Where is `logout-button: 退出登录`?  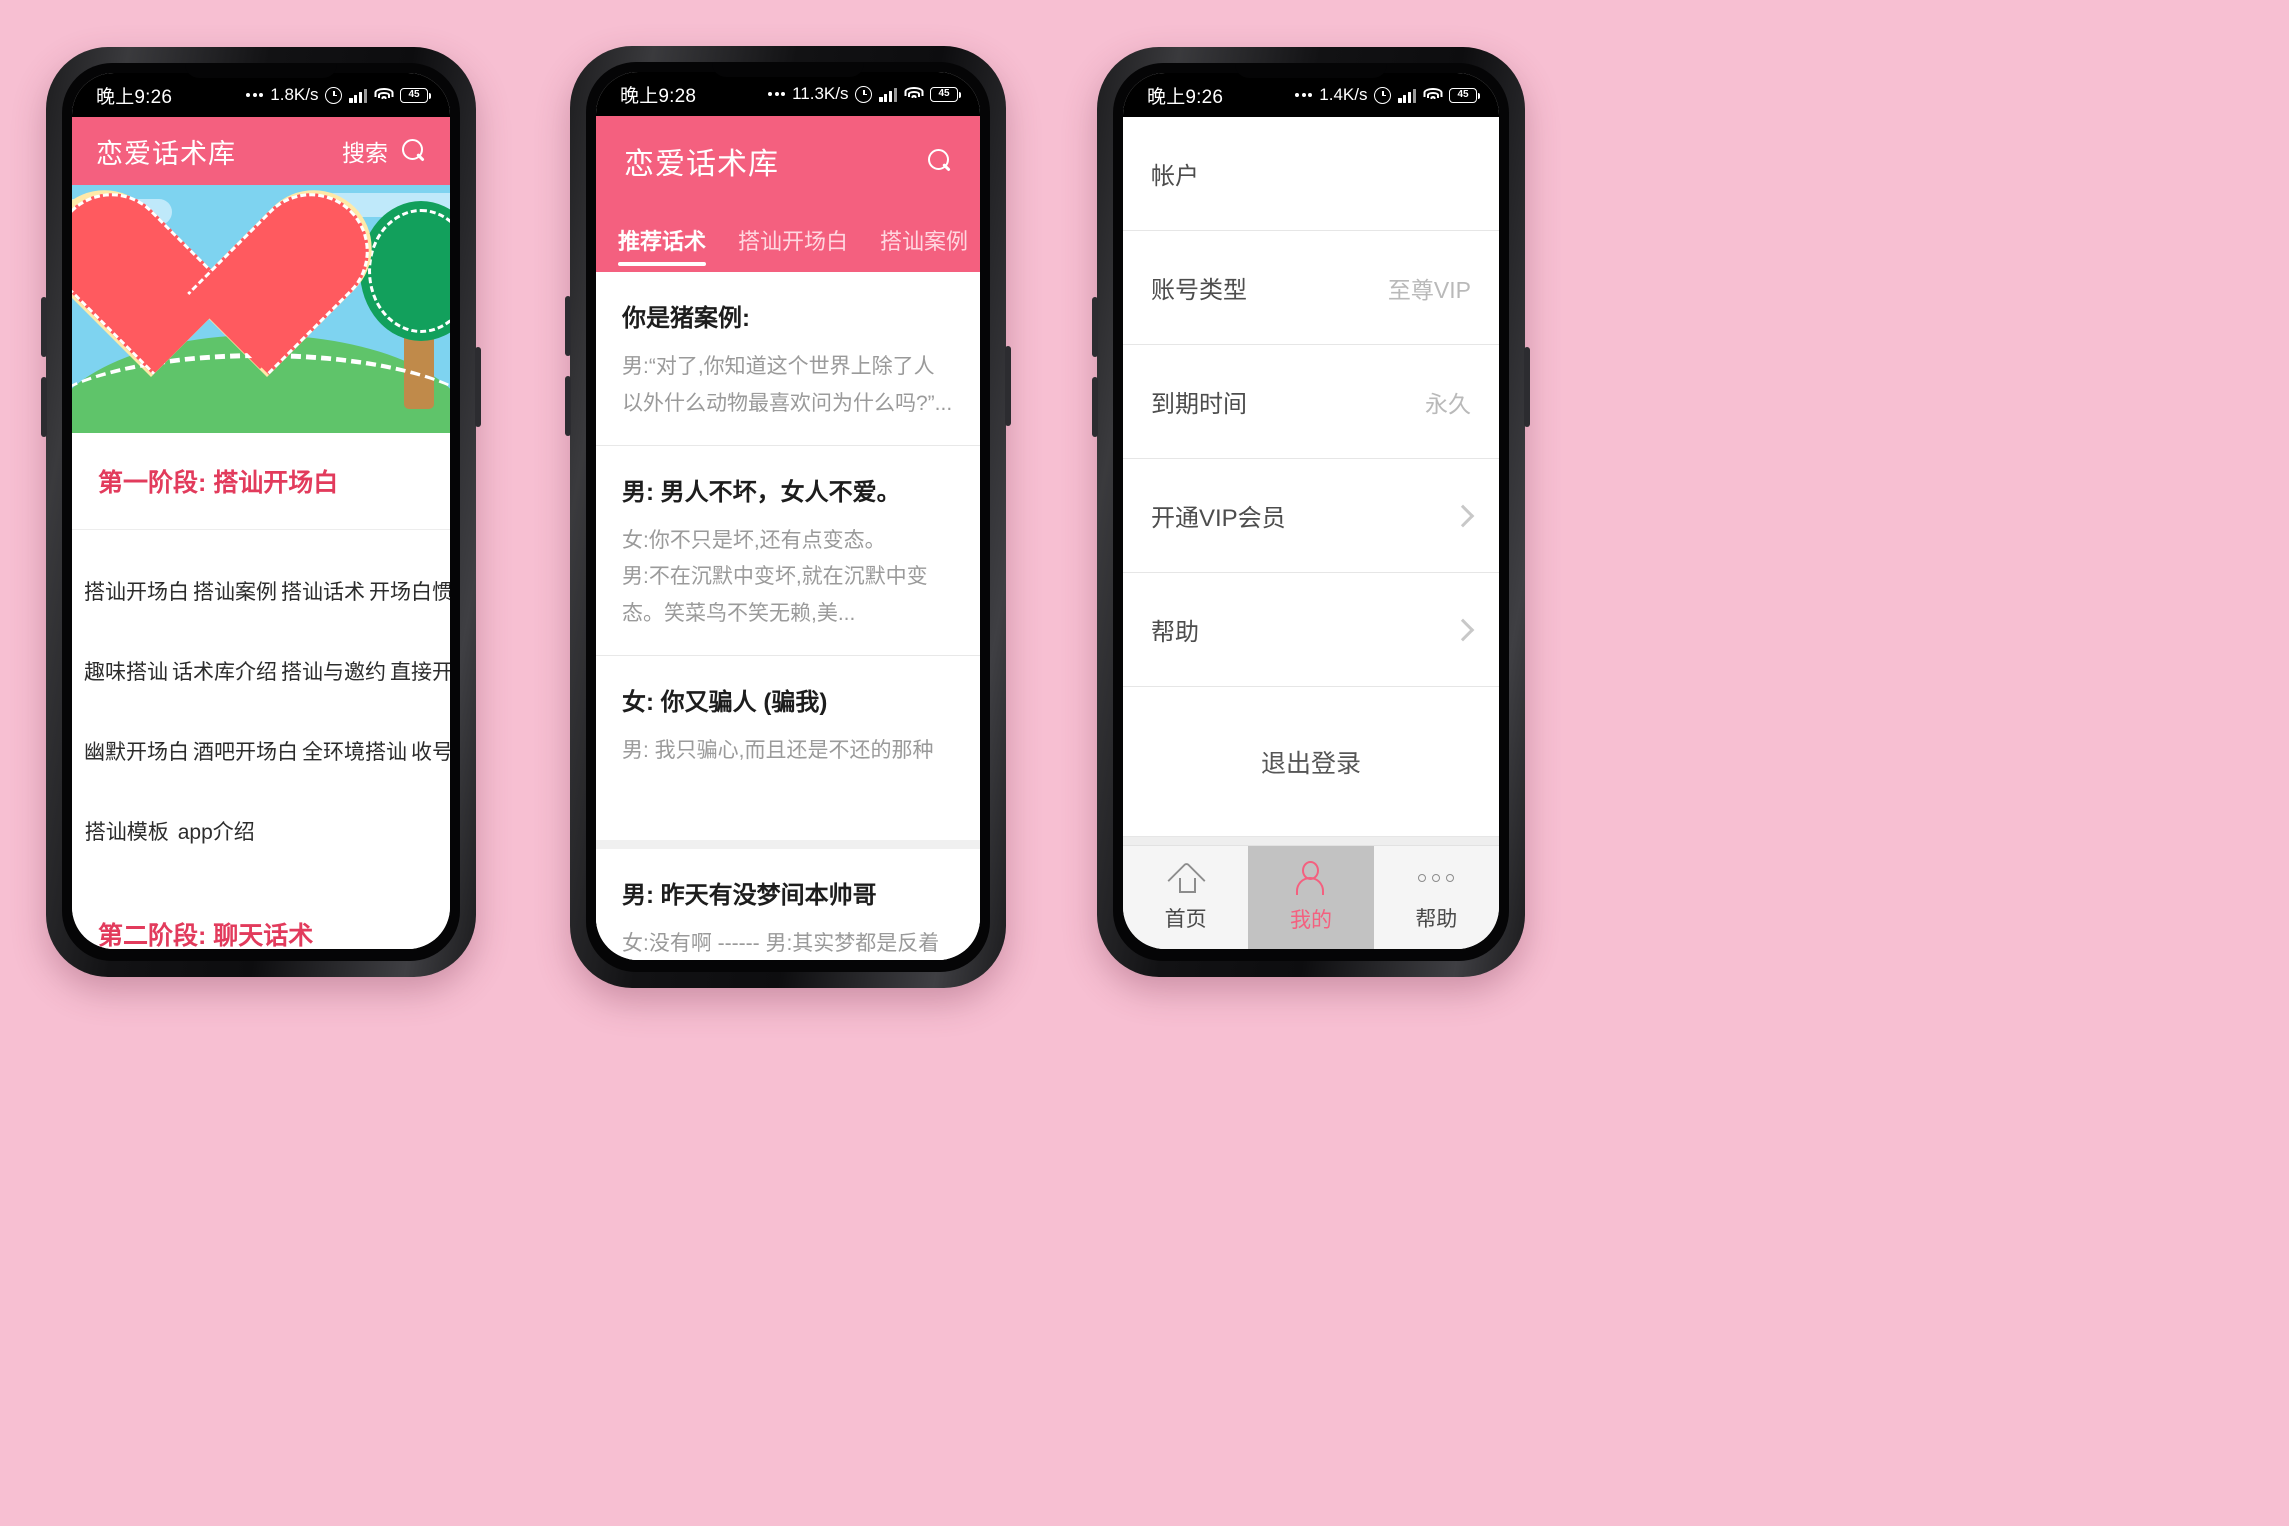 logout-button: 退出登录 is located at coordinates (1311, 762).